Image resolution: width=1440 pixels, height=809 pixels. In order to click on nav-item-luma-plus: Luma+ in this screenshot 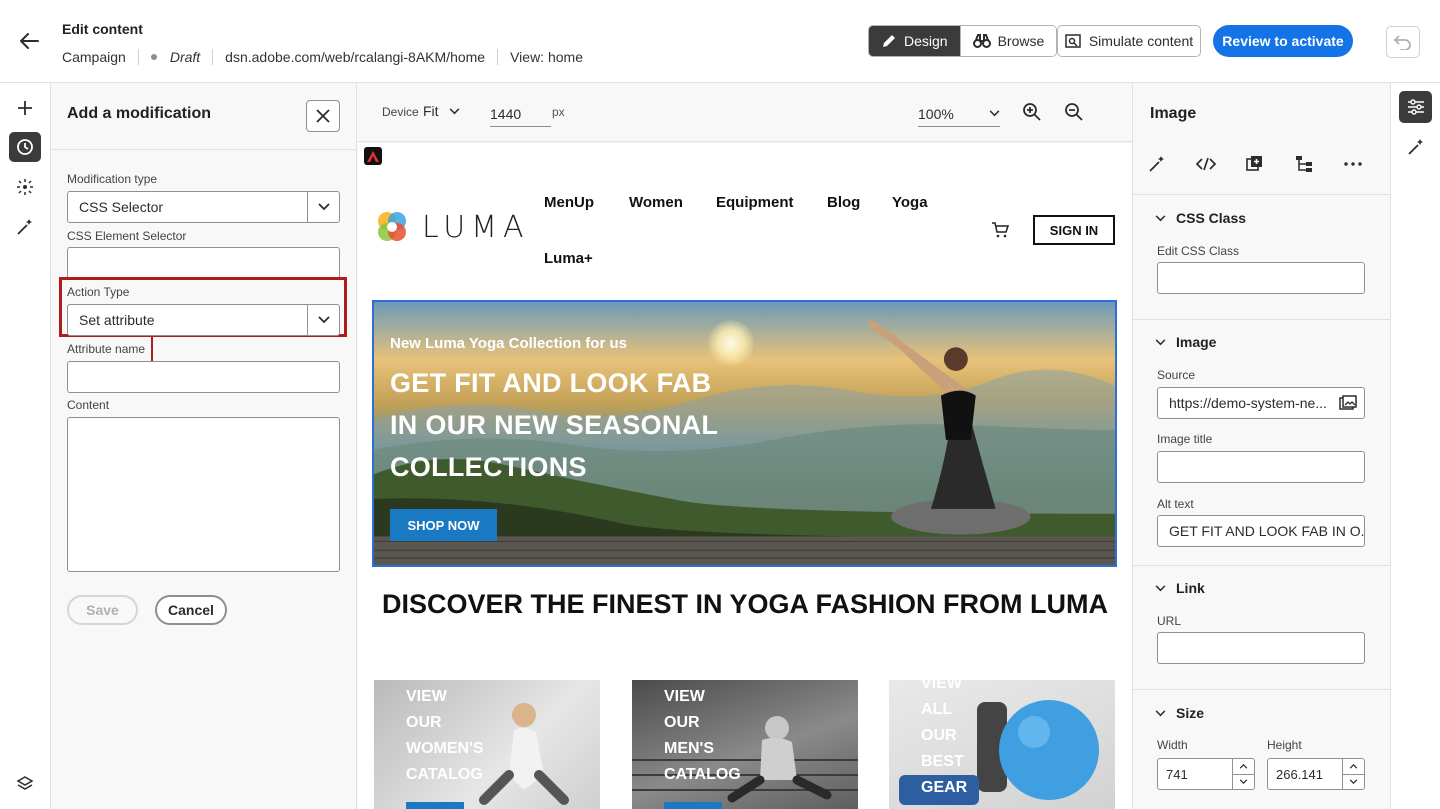, I will do `click(568, 258)`.